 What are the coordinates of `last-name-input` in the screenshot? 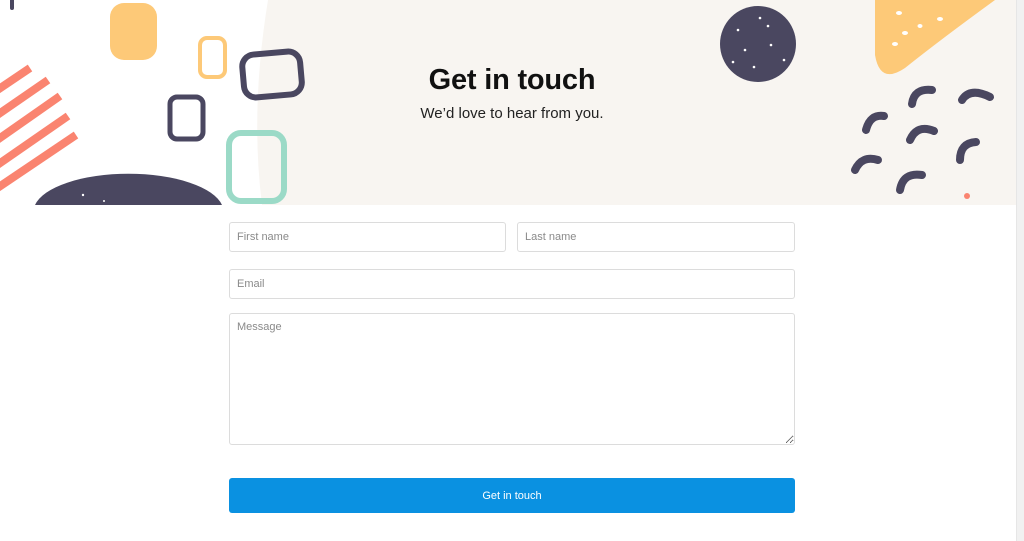 It's located at (656, 237).